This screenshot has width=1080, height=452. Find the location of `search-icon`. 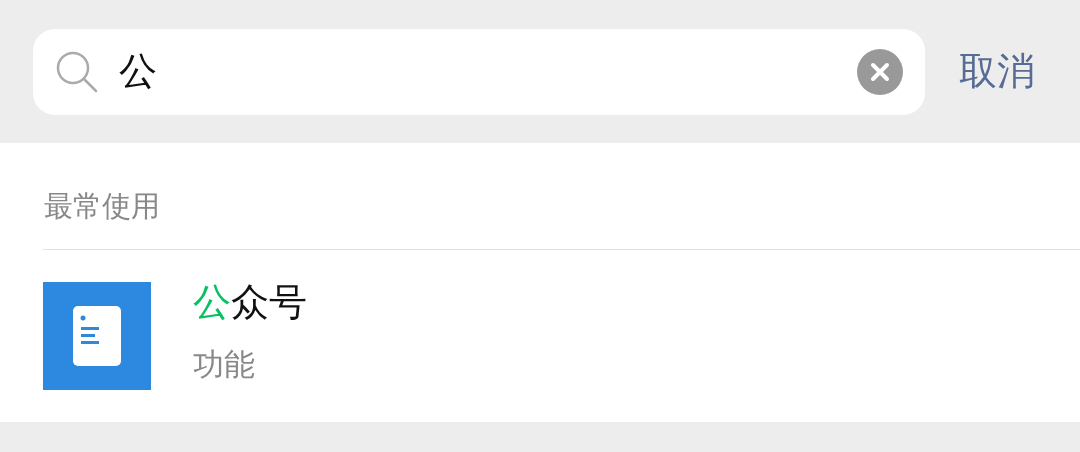

search-icon is located at coordinates (77, 71).